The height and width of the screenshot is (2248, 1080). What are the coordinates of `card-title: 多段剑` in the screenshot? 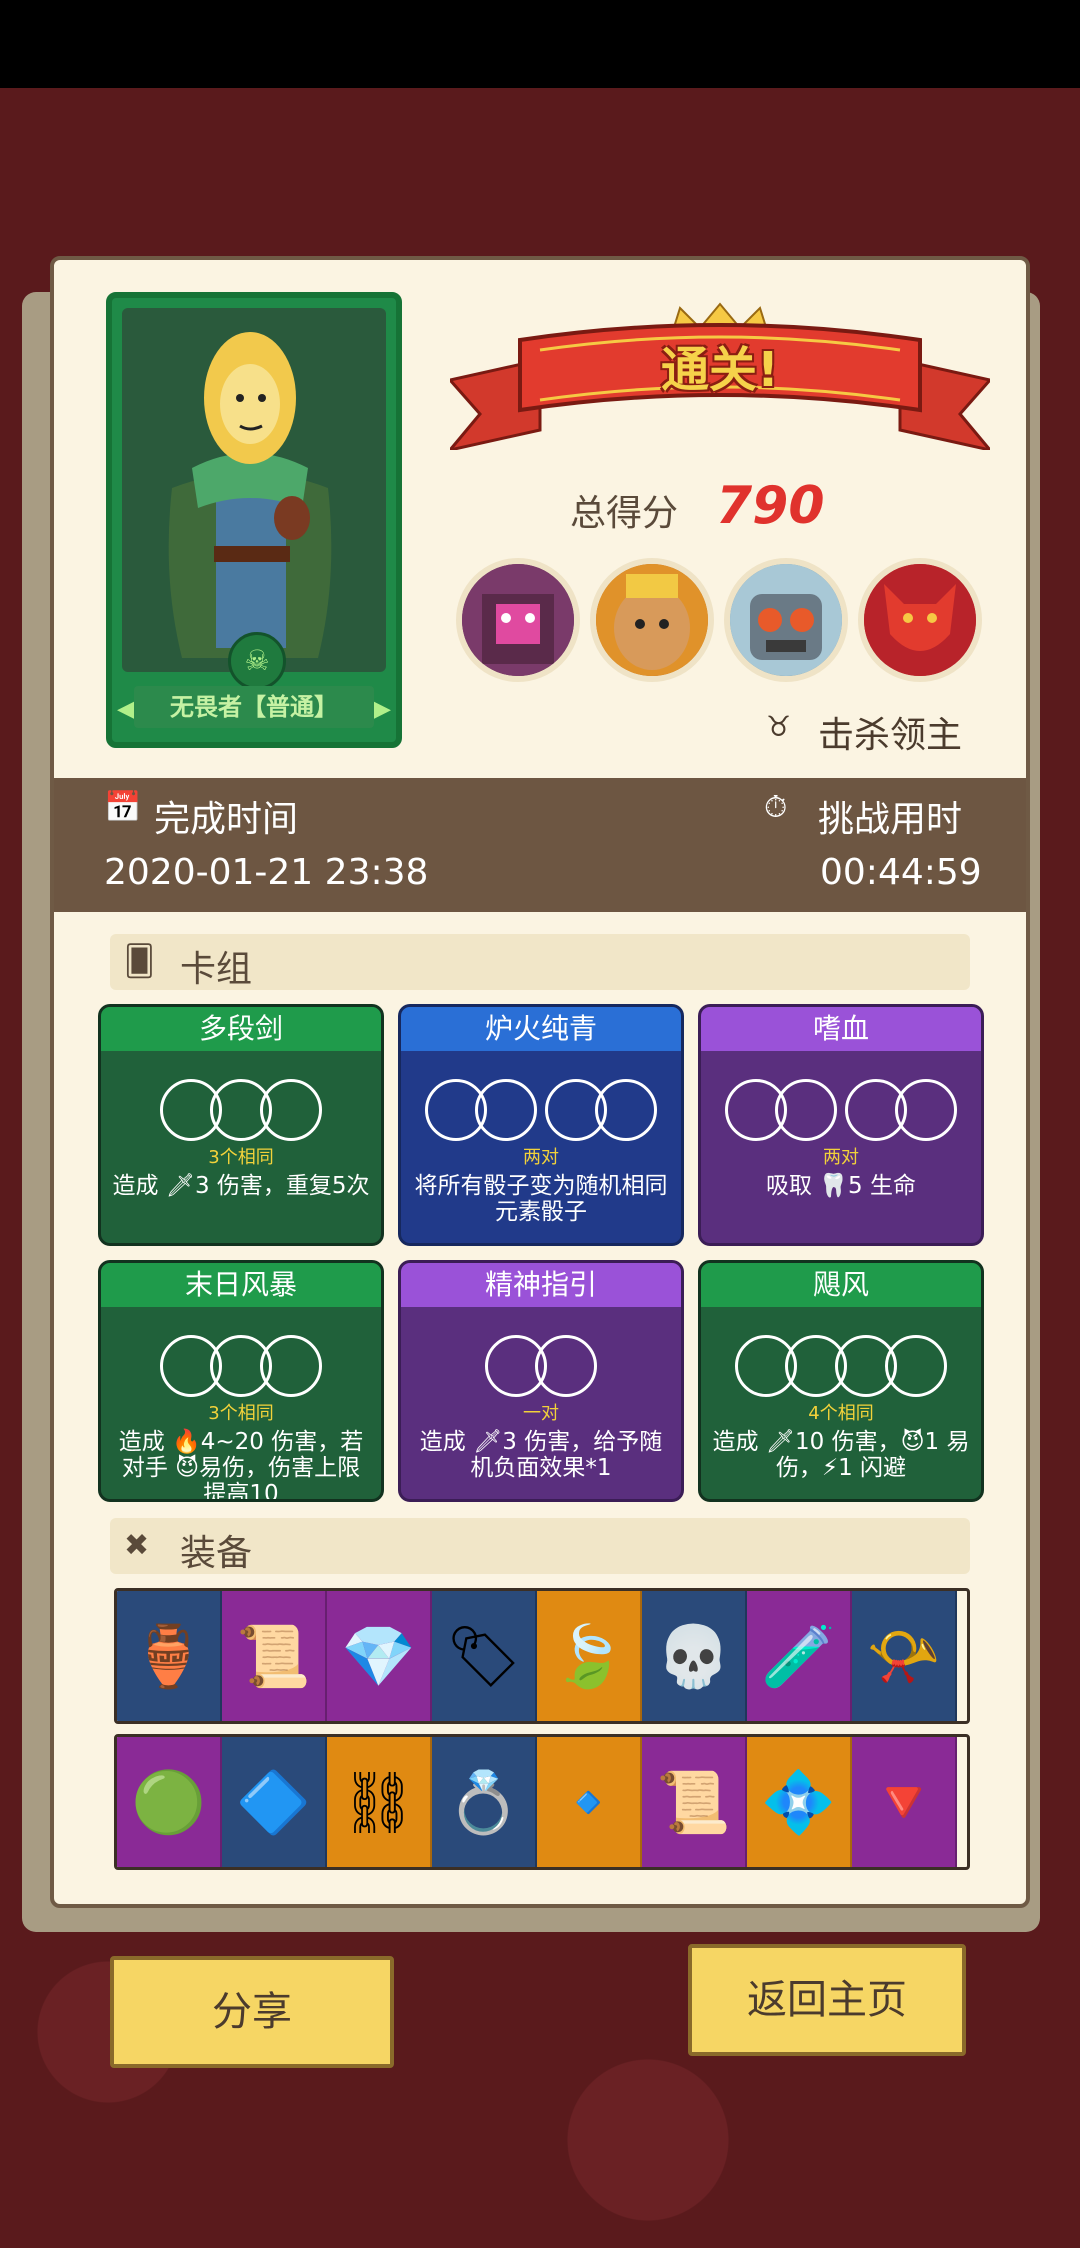 It's located at (240, 1028).